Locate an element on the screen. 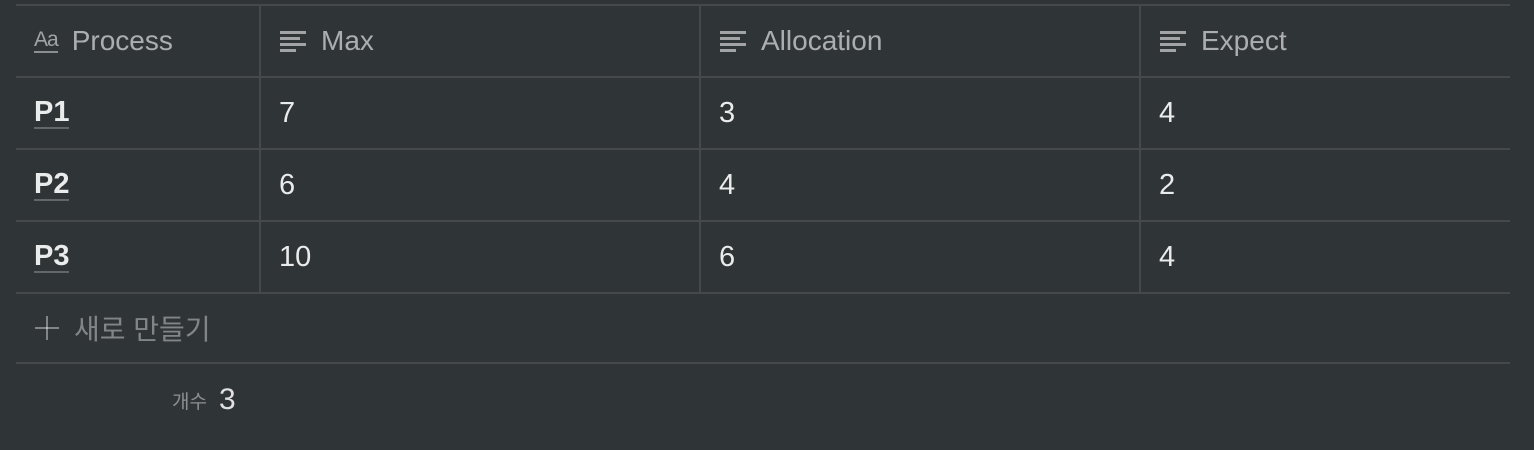 Image resolution: width=1534 pixels, height=450 pixels. allocation-cell: 3 is located at coordinates (919, 113).